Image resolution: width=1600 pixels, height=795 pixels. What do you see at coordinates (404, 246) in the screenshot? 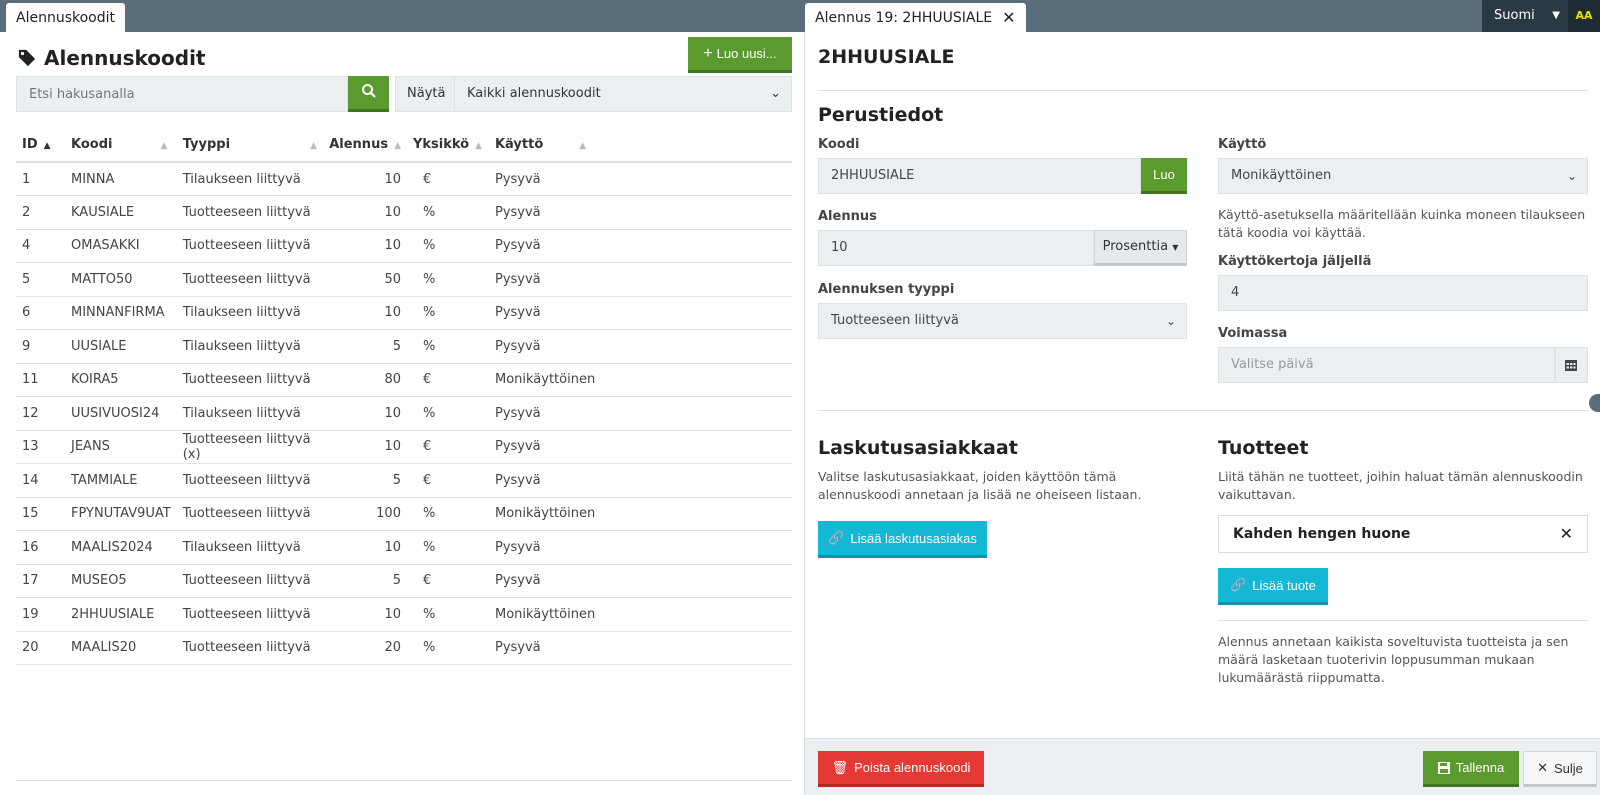
I see `table-row: 4 OMASAKKI Tuotteeseen liittyvä 10% Pysyvä` at bounding box center [404, 246].